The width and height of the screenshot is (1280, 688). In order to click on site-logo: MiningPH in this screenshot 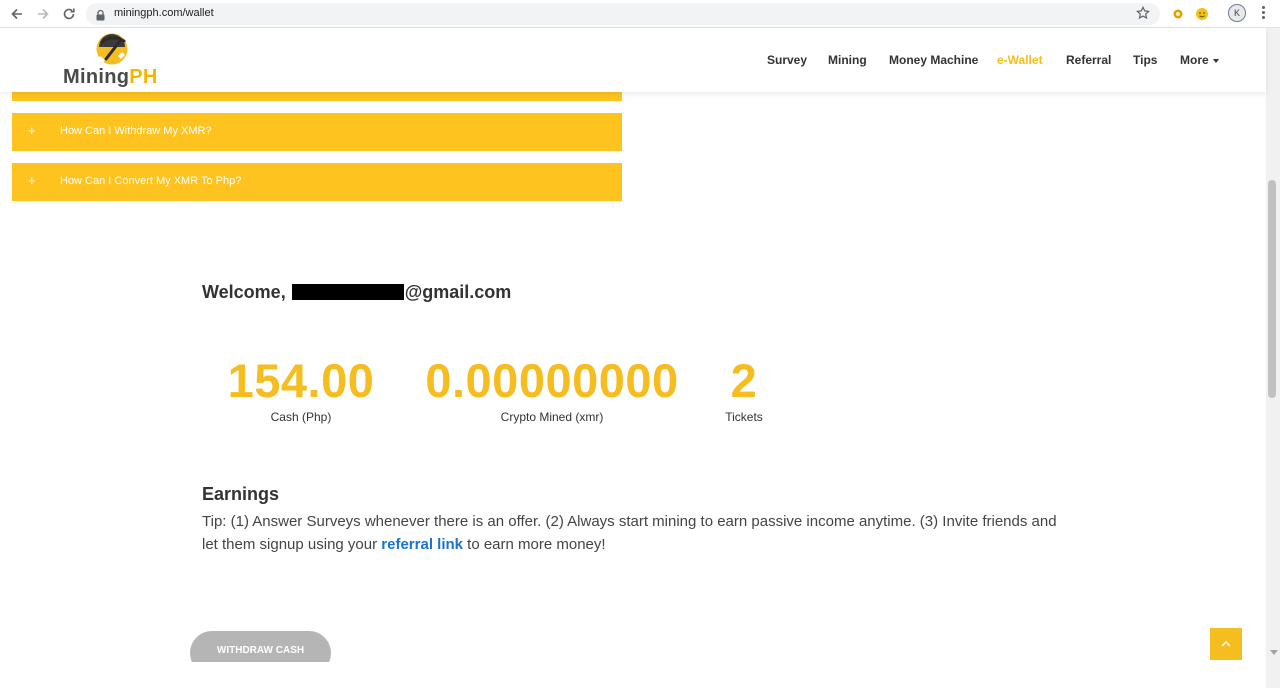, I will do `click(110, 77)`.